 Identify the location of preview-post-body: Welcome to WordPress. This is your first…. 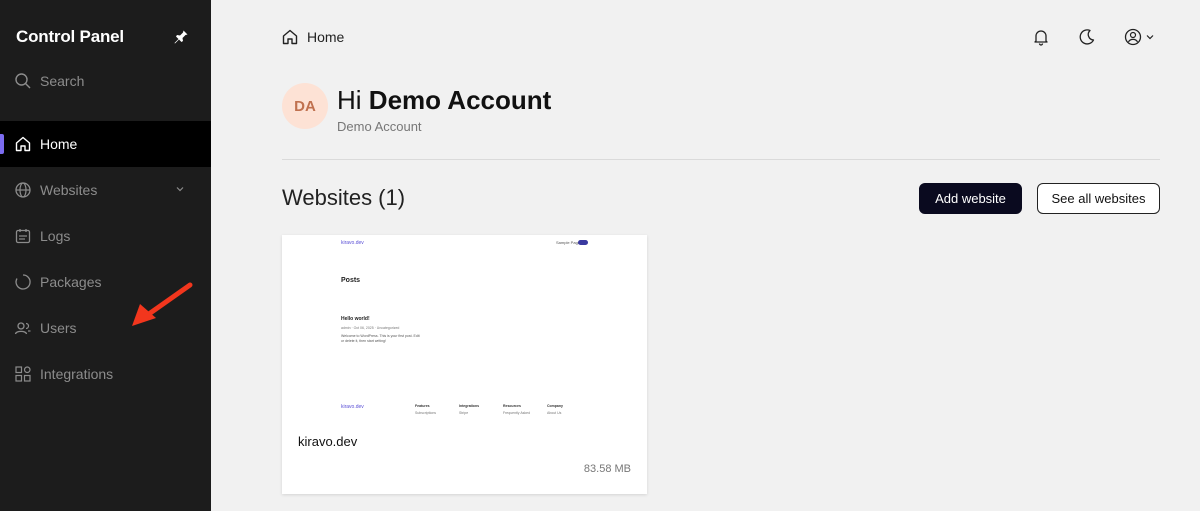
(380, 338).